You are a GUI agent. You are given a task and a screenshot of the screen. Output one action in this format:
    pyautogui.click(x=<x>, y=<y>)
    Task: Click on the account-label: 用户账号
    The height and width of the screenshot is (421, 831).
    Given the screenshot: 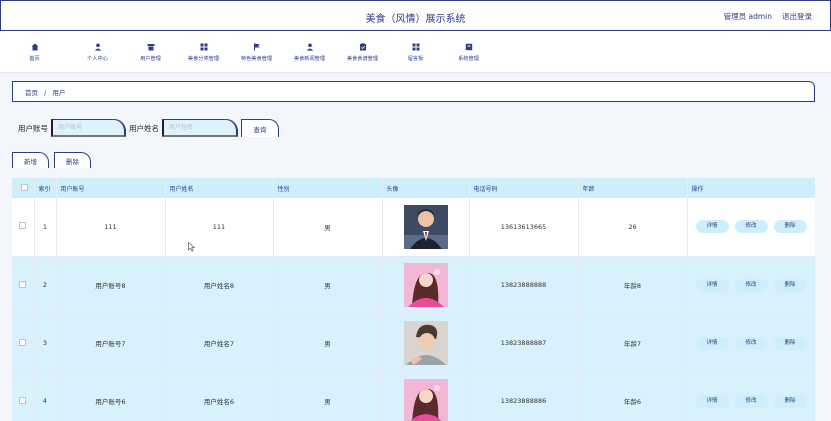 What is the action you would take?
    pyautogui.click(x=33, y=128)
    